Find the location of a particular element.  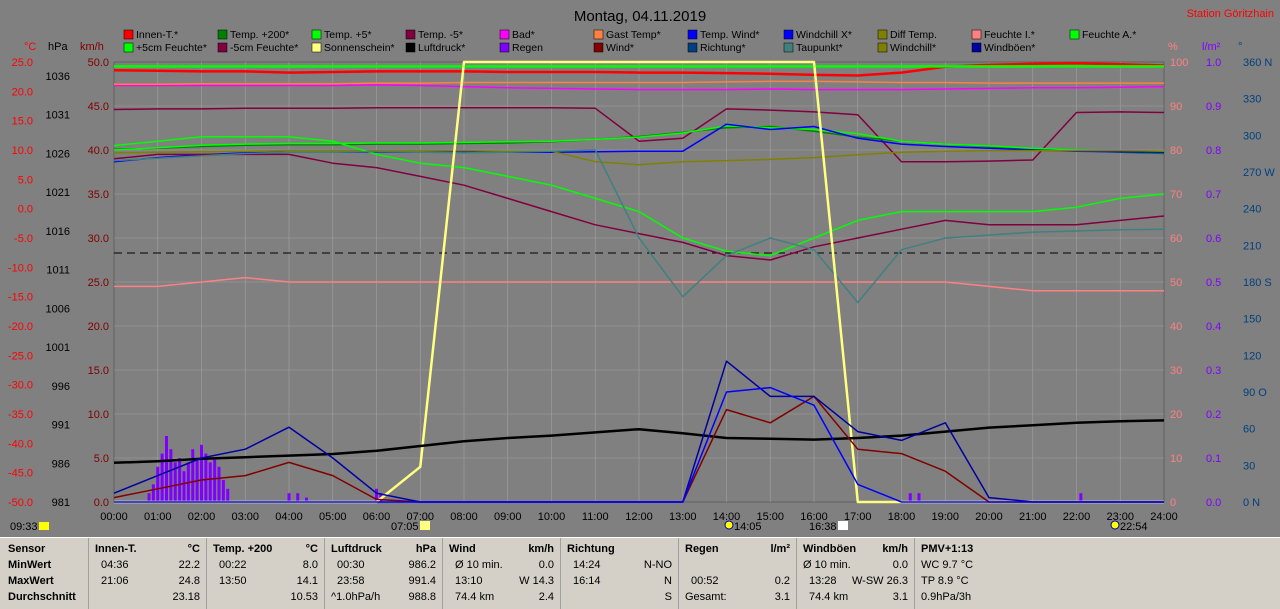

tick-label-degree: 60 is located at coordinates (1249, 430).